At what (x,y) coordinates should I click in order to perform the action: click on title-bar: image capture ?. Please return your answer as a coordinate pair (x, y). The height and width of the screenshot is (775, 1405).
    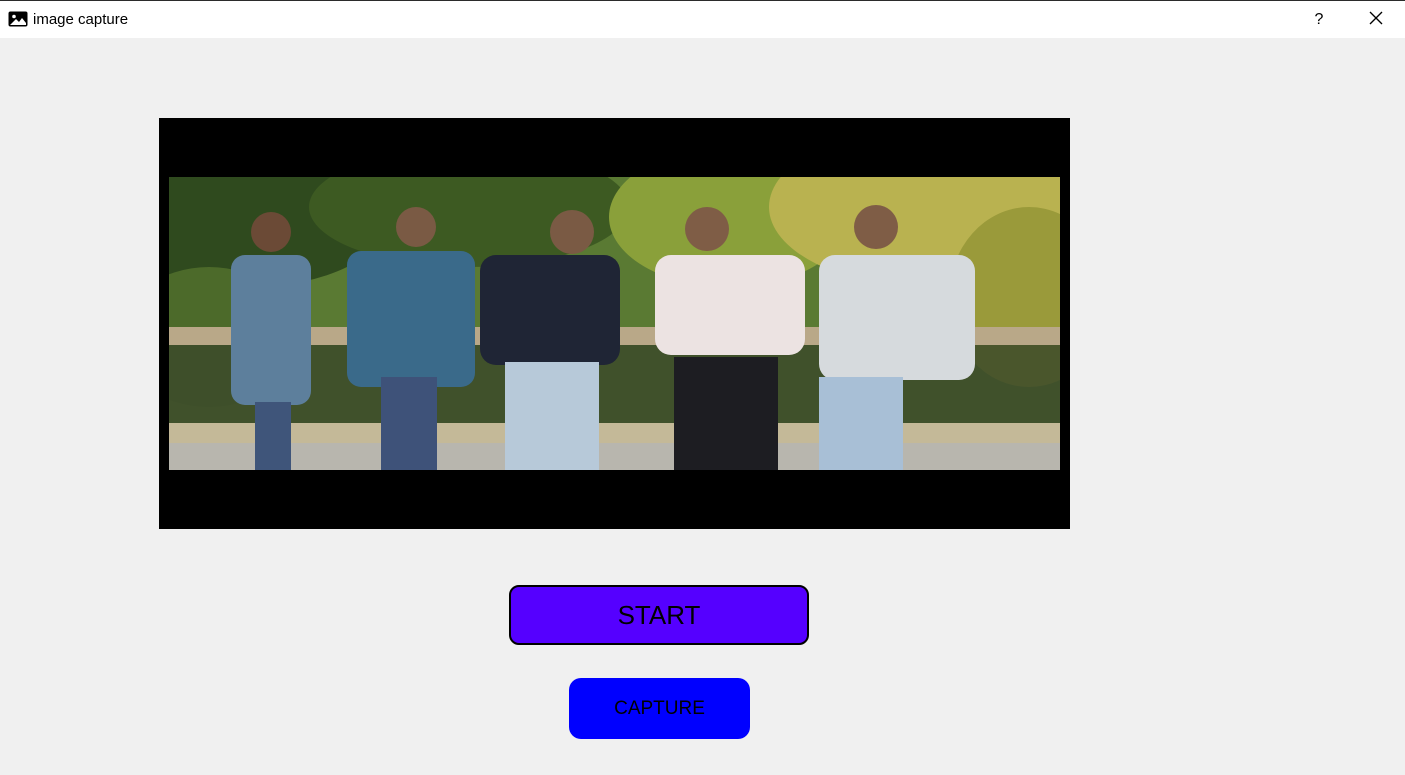
    Looking at the image, I should click on (702, 19).